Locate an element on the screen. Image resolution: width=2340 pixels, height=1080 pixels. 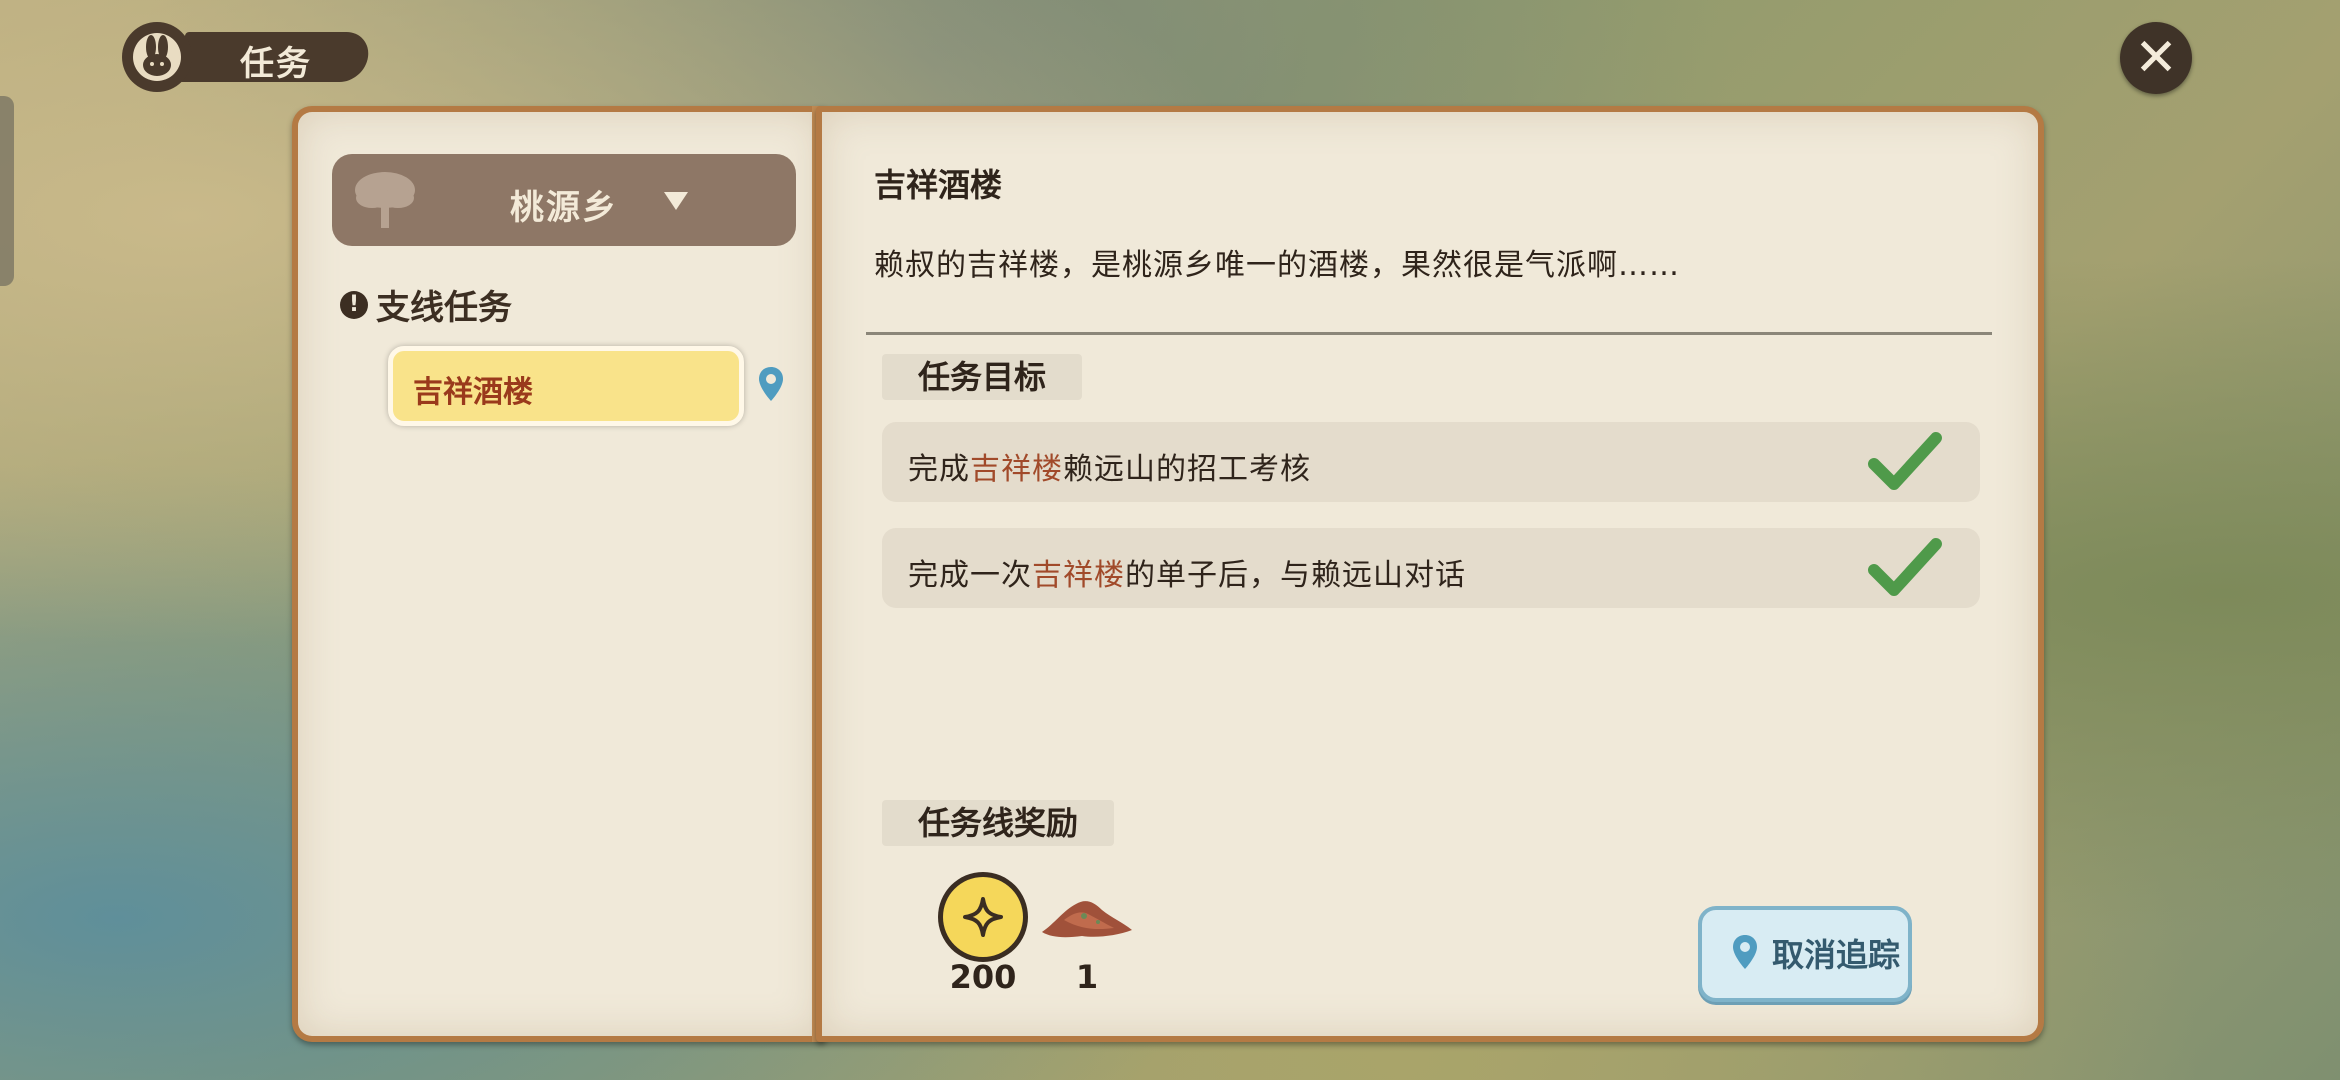
section-label: 支线任务 is located at coordinates (444, 308).